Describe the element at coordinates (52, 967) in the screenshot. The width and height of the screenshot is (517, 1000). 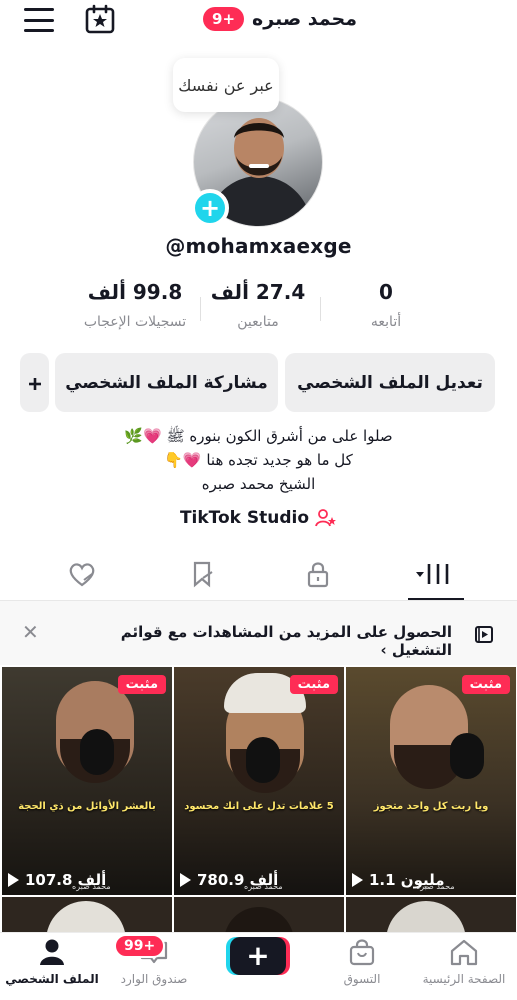
I see `nav-profile: الملف الشخصي` at that location.